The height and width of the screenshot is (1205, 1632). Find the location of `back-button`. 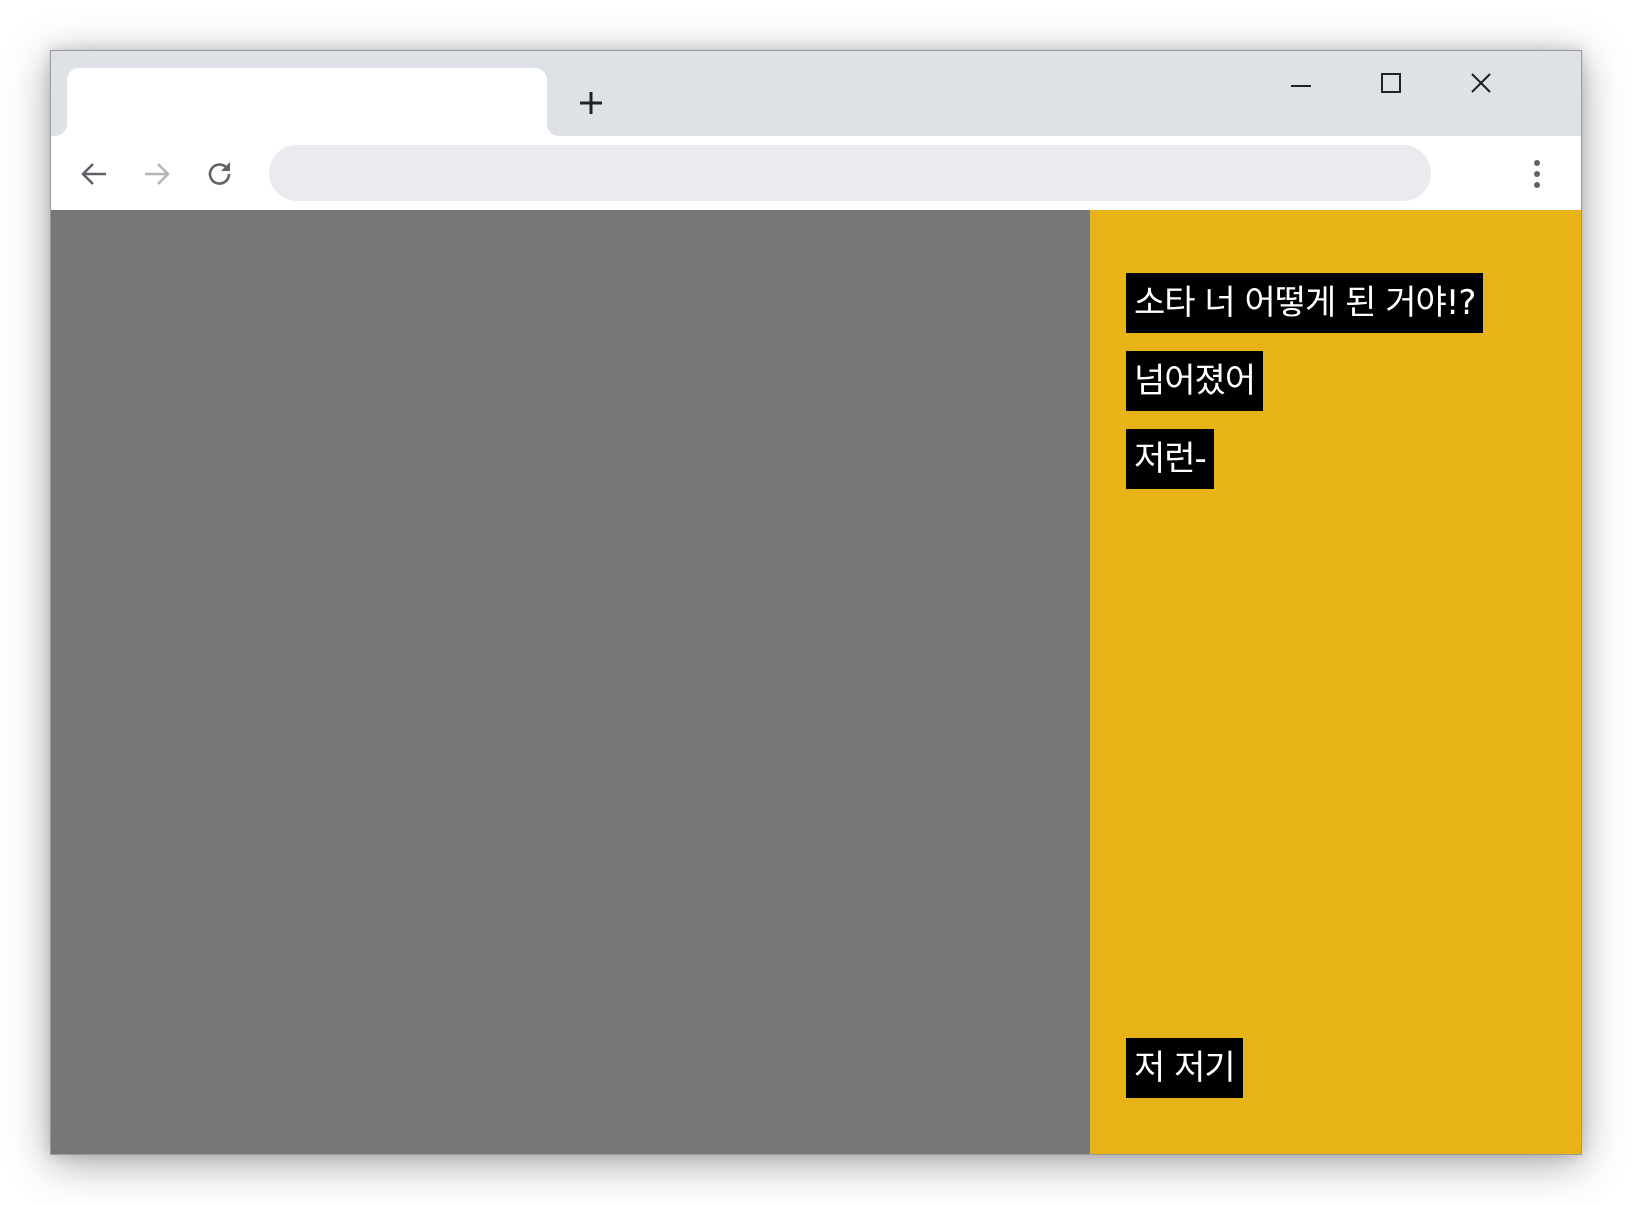

back-button is located at coordinates (94, 174).